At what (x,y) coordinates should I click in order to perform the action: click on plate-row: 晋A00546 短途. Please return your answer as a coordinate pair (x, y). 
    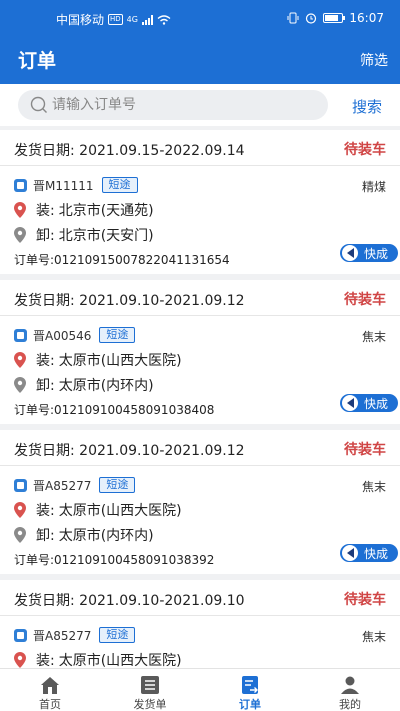
    Looking at the image, I should click on (75, 335).